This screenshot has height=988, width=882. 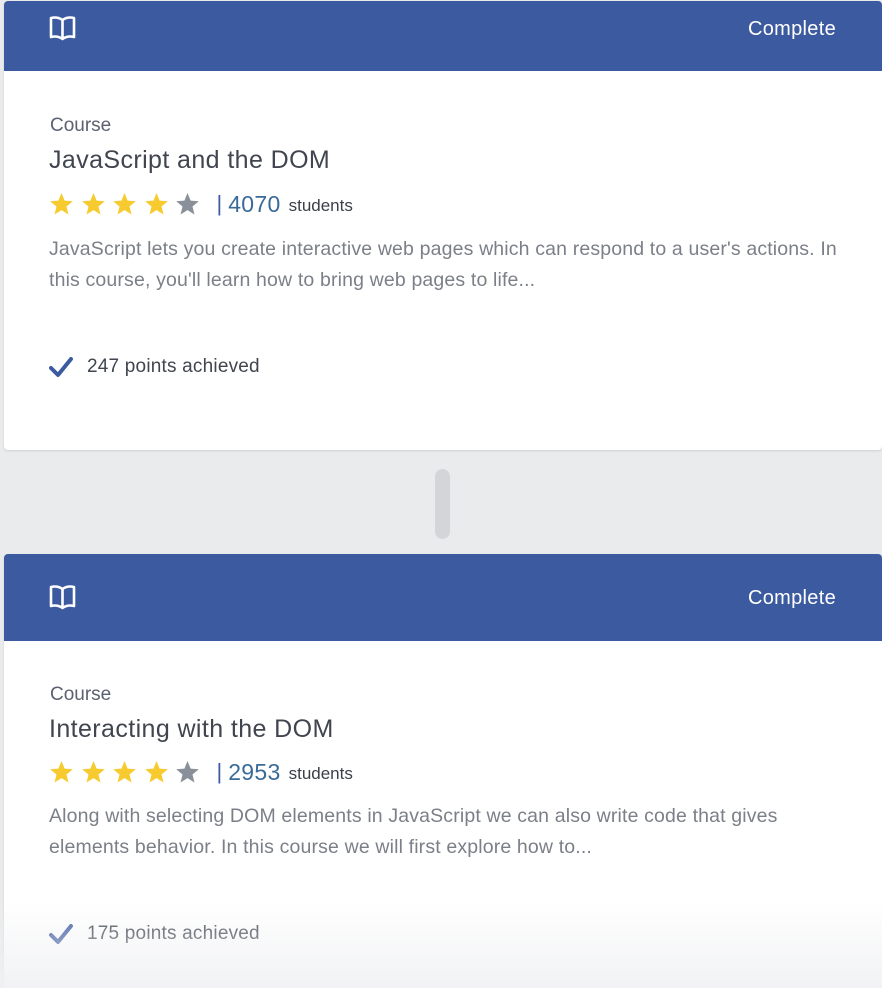 What do you see at coordinates (189, 160) in the screenshot?
I see `course-title: JavaScript and the DOM` at bounding box center [189, 160].